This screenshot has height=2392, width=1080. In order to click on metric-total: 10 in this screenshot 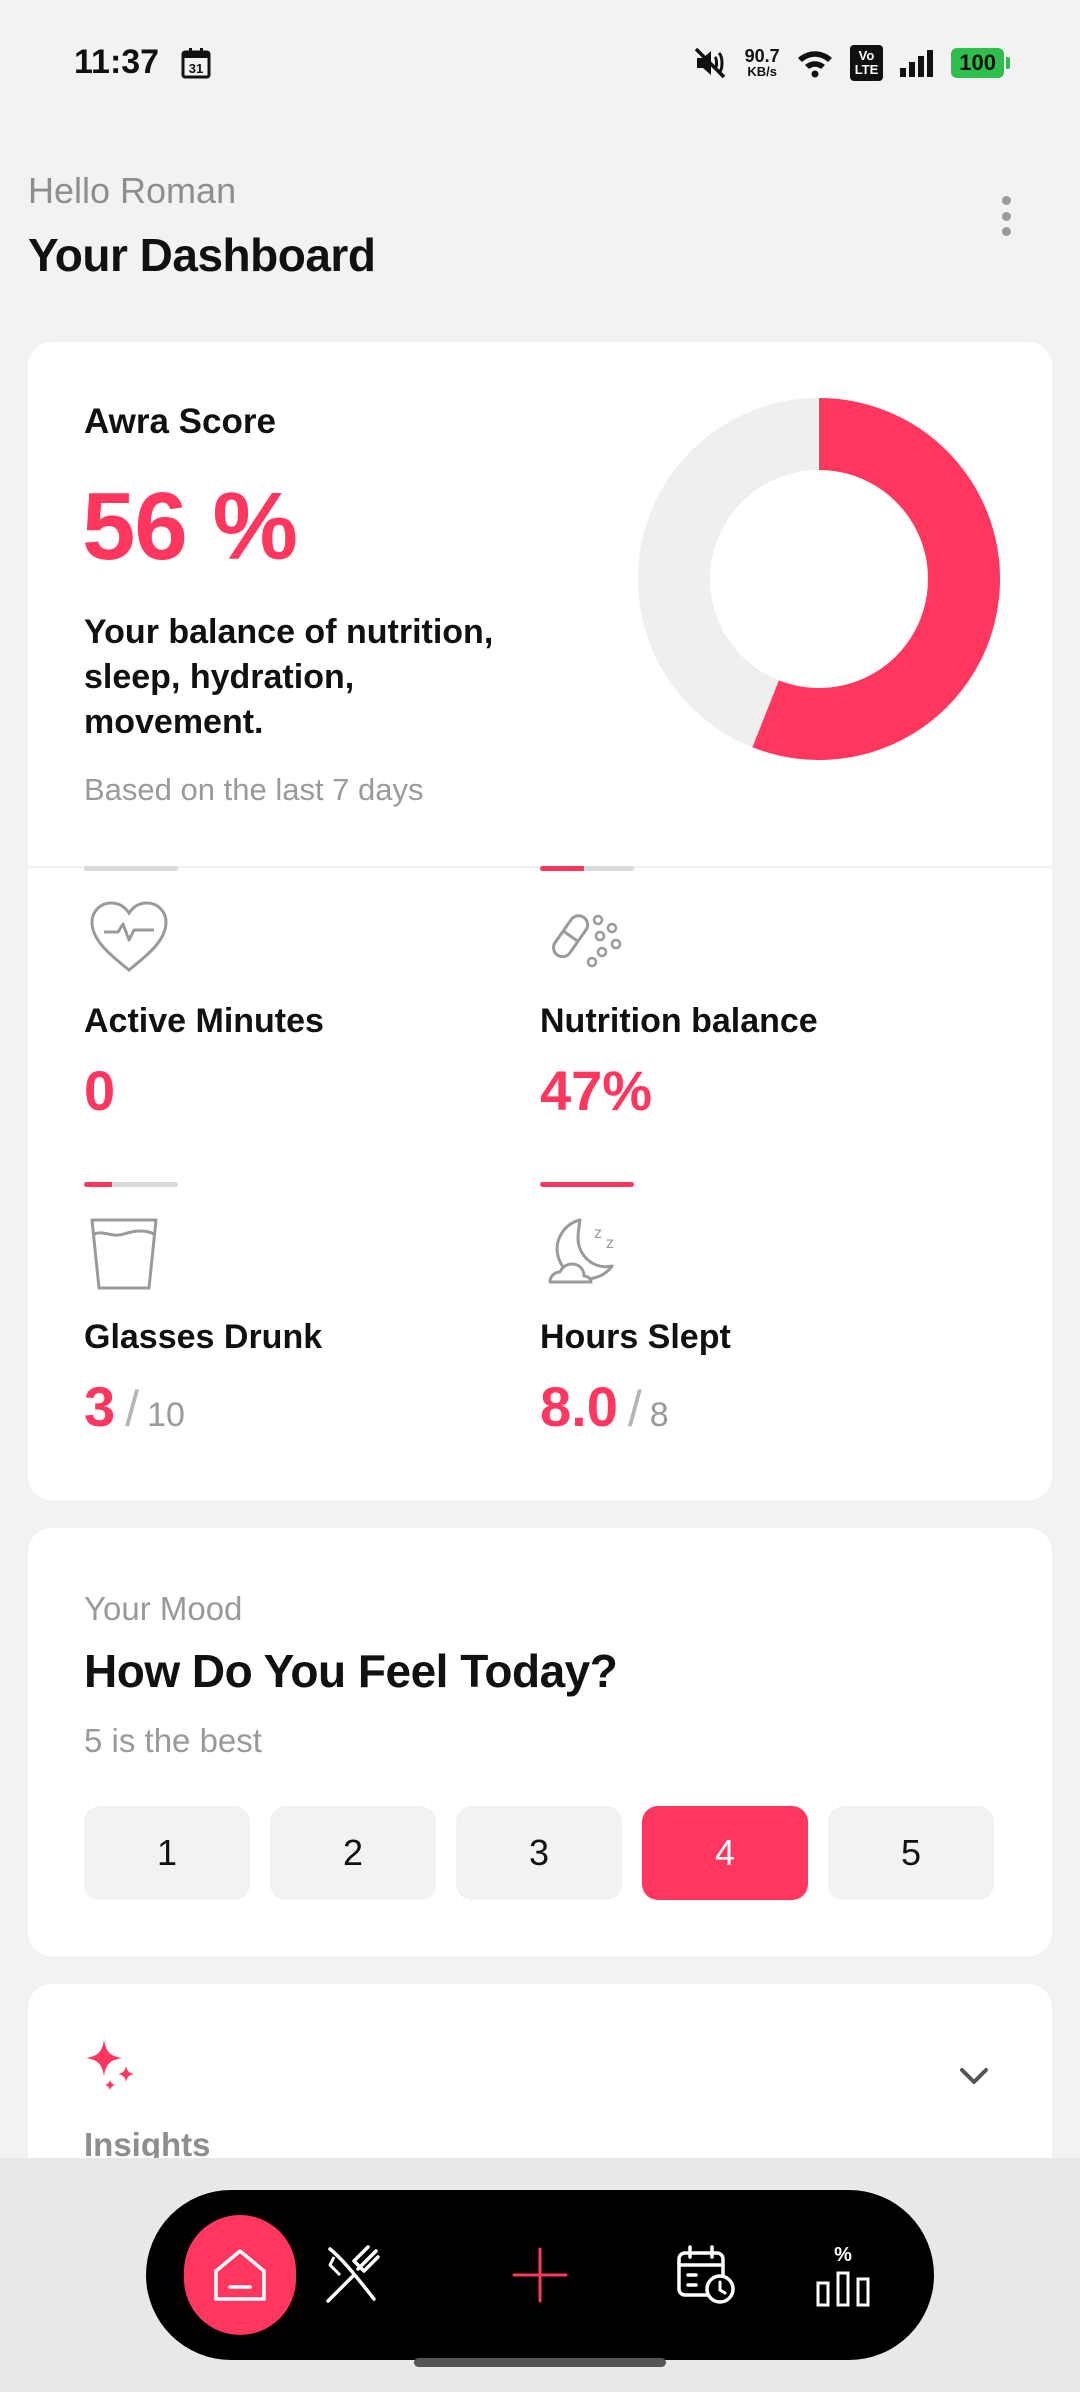, I will do `click(166, 1415)`.